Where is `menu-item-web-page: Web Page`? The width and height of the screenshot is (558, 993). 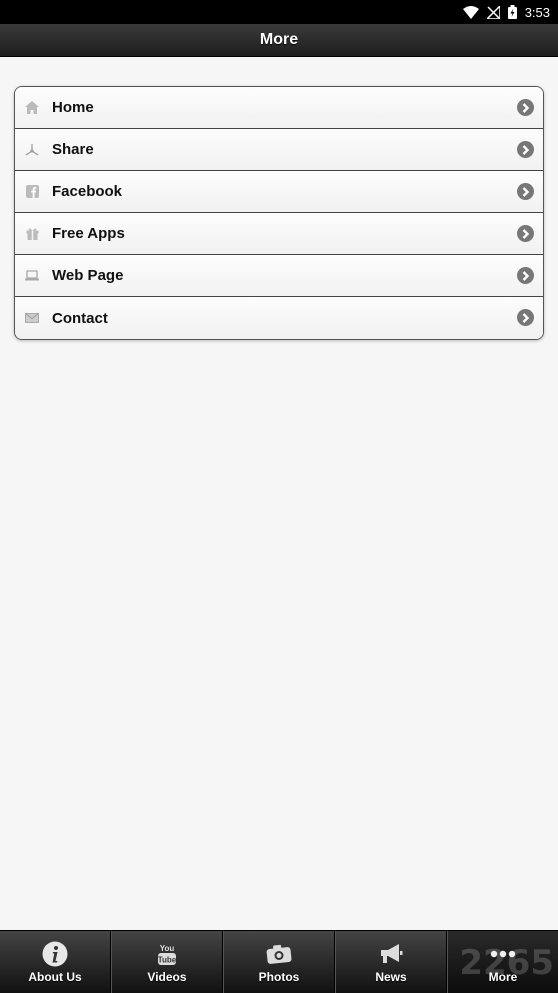 menu-item-web-page: Web Page is located at coordinates (279, 276).